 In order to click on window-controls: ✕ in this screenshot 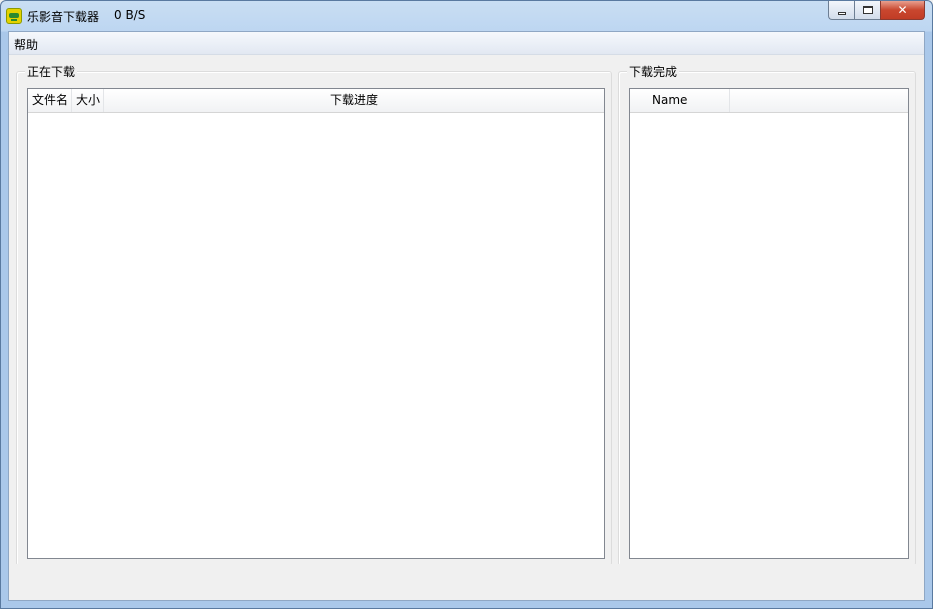, I will do `click(876, 11)`.